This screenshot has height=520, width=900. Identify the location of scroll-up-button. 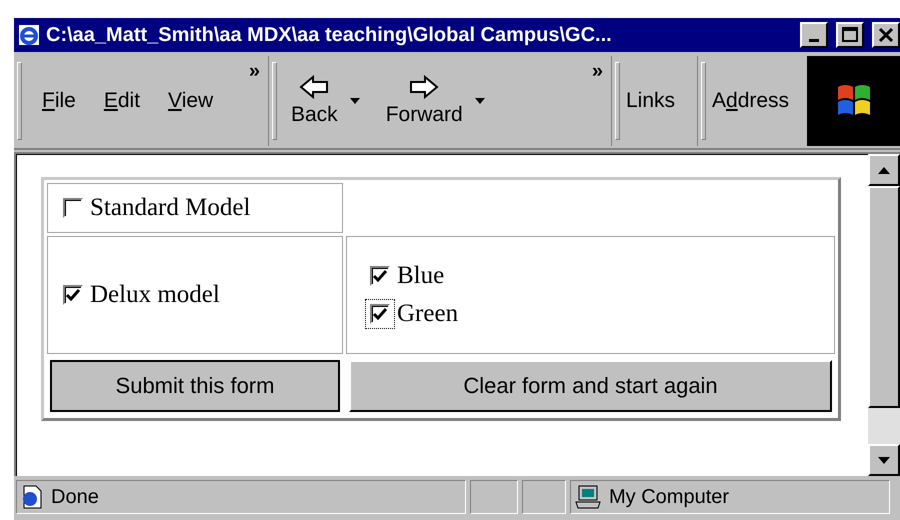
(884, 170).